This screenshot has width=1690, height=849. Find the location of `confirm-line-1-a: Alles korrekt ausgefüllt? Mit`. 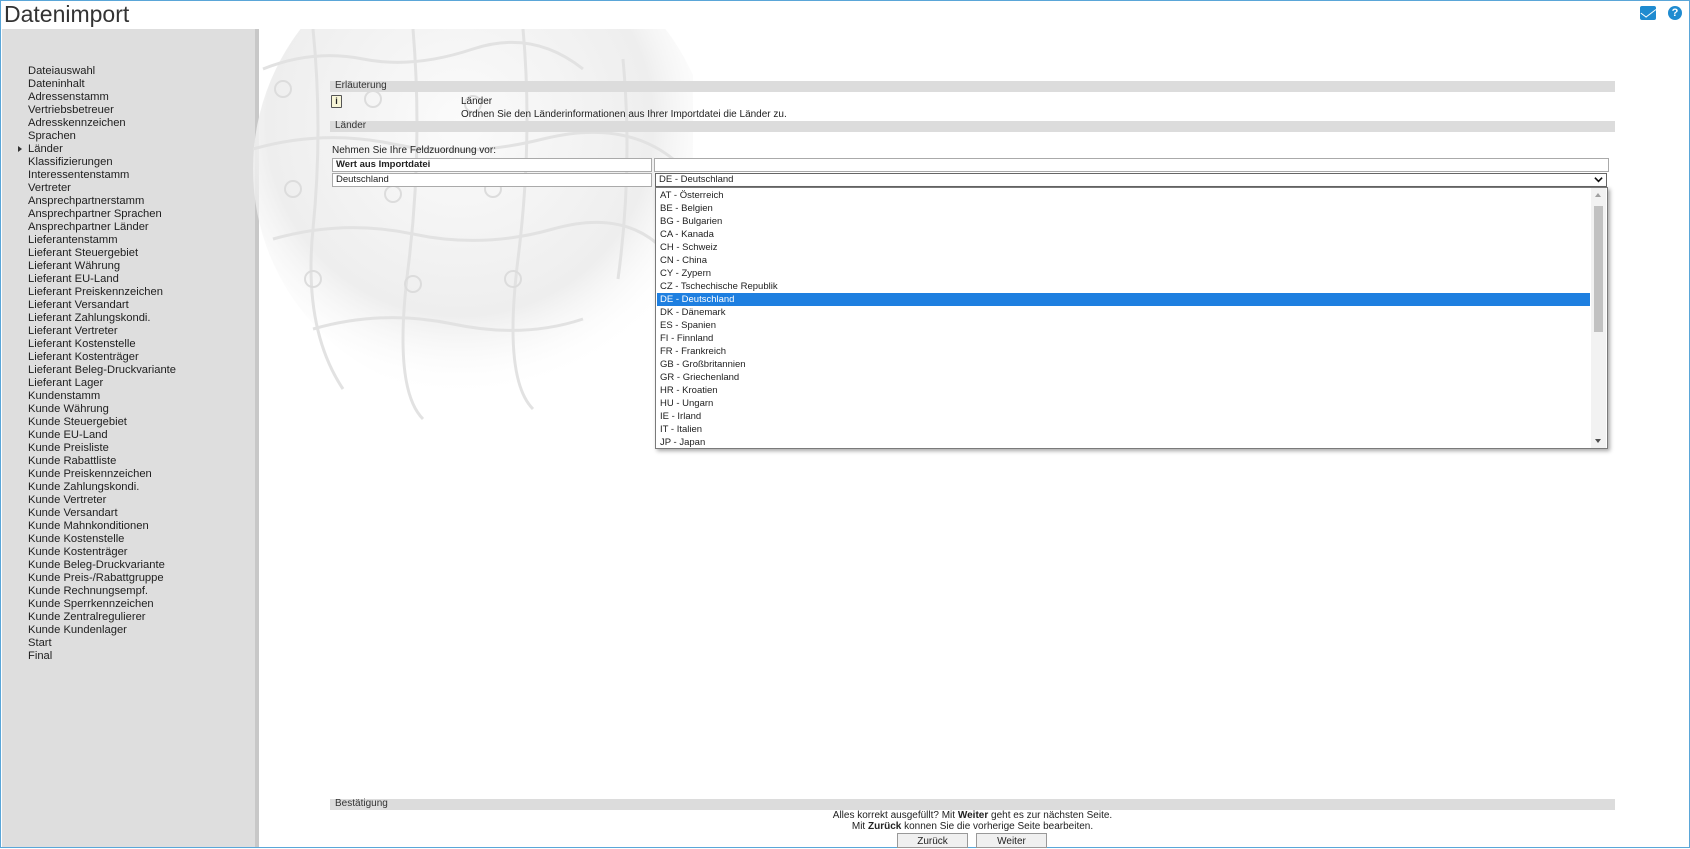

confirm-line-1-a: Alles korrekt ausgefüllt? Mit is located at coordinates (895, 815).